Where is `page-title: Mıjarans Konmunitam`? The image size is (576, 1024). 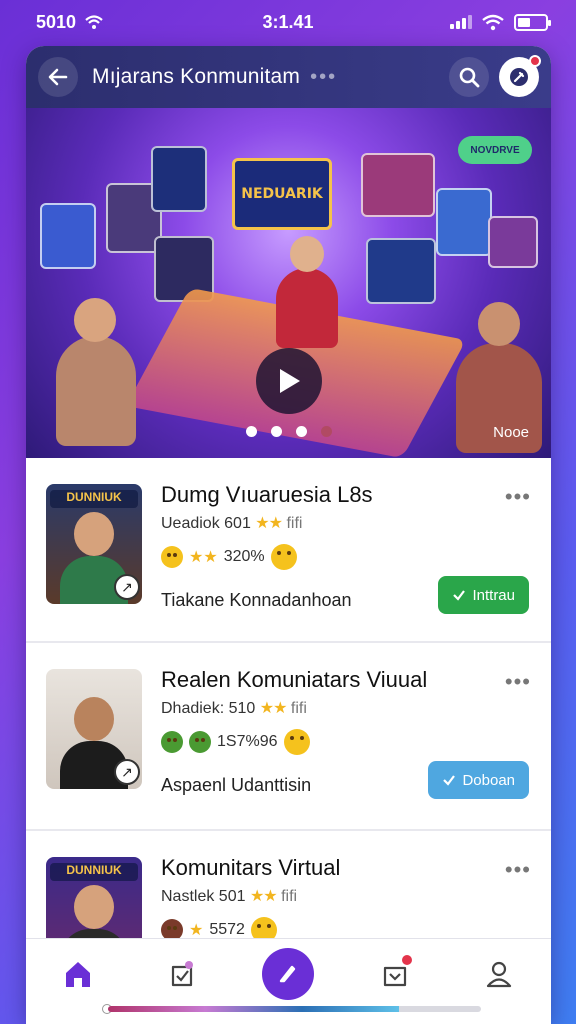 page-title: Mıjarans Konmunitam is located at coordinates (196, 76).